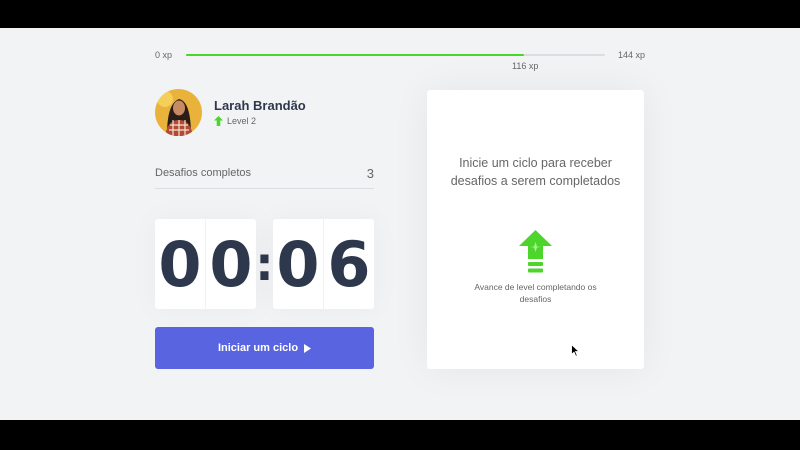 Image resolution: width=800 pixels, height=450 pixels. Describe the element at coordinates (298, 264) in the screenshot. I see `seconds-digit-tens: 0` at that location.